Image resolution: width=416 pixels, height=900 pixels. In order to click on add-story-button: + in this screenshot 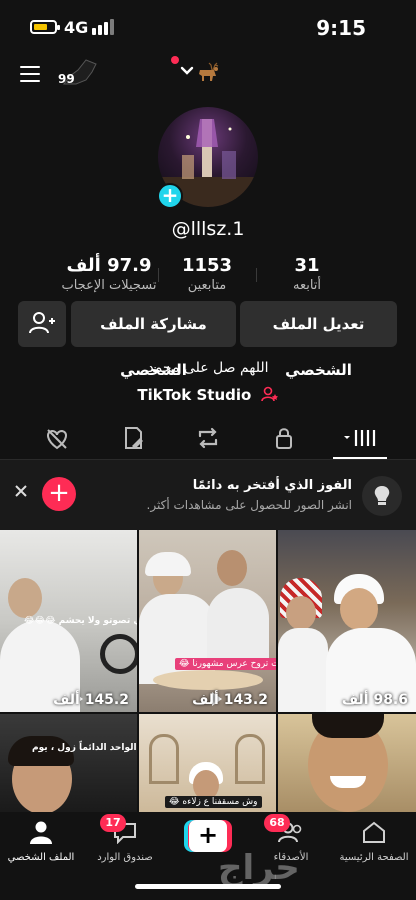, I will do `click(170, 196)`.